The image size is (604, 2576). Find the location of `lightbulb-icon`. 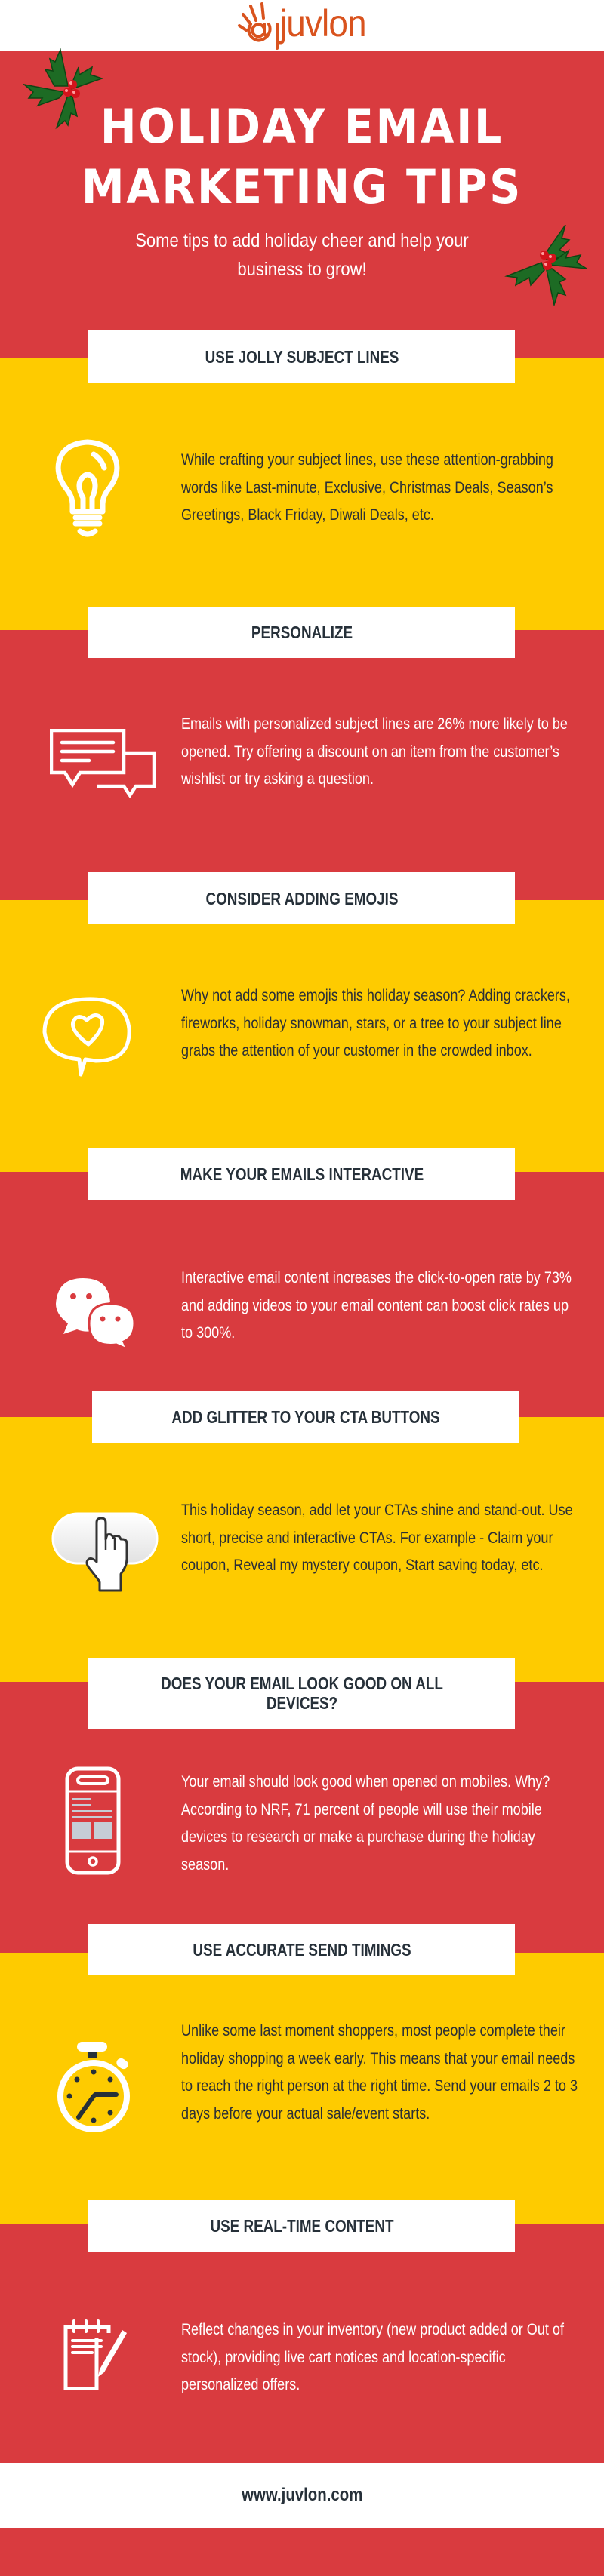

lightbulb-icon is located at coordinates (87, 488).